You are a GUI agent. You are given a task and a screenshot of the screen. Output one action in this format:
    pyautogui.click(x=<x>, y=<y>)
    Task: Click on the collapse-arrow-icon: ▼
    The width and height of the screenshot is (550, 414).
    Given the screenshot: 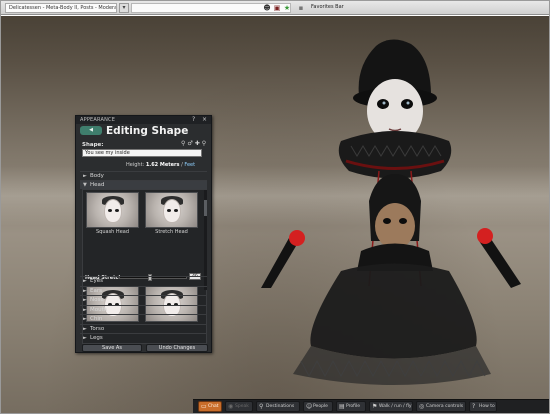 What is the action you would take?
    pyautogui.click(x=85, y=185)
    